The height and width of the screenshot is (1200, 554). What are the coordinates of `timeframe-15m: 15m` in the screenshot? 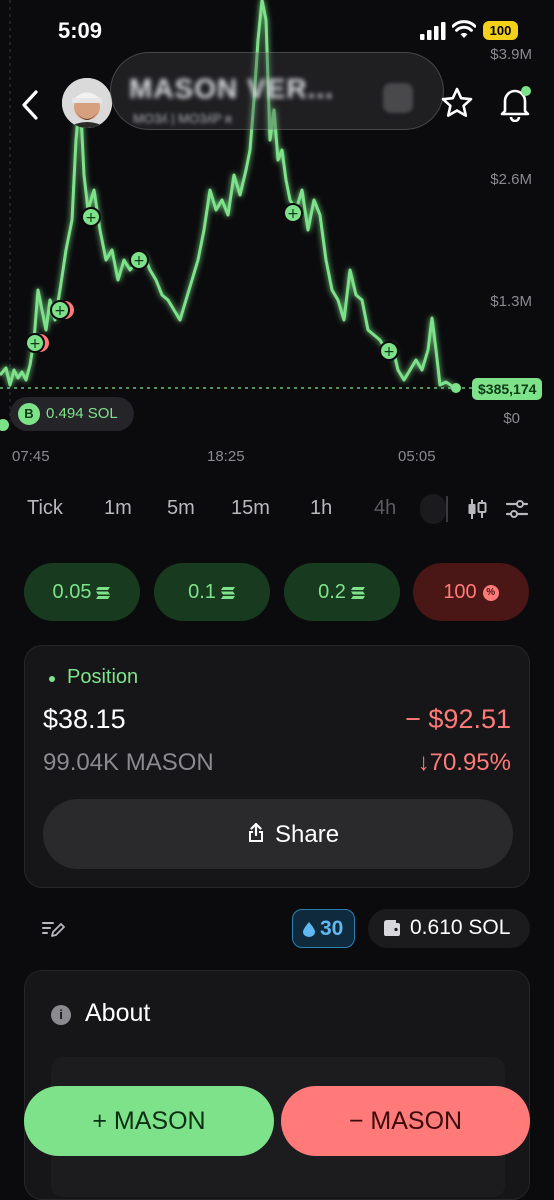 It's located at (250, 508).